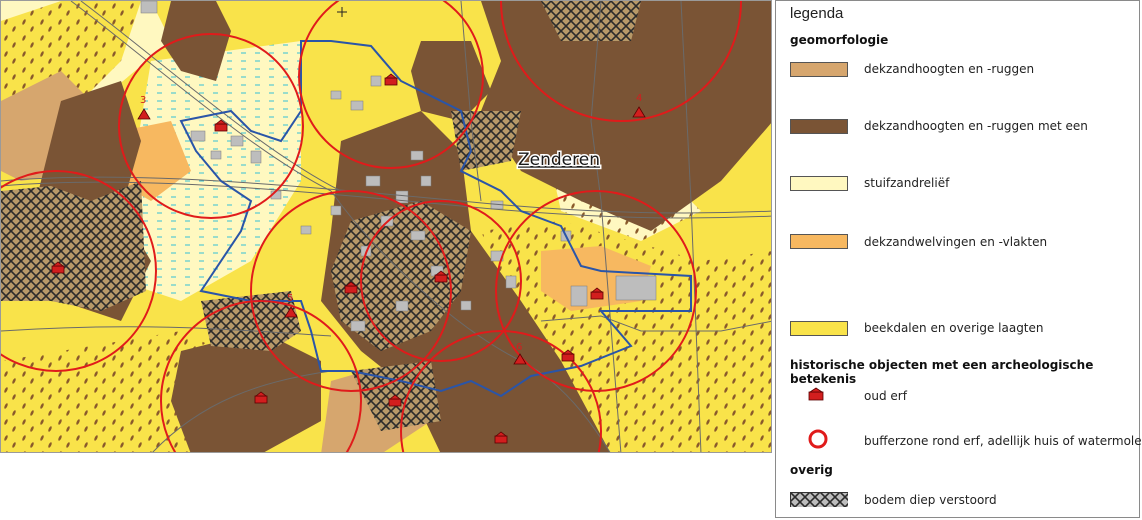 The image size is (1142, 520). What do you see at coordinates (290, 298) in the screenshot?
I see `number-label: 5` at bounding box center [290, 298].